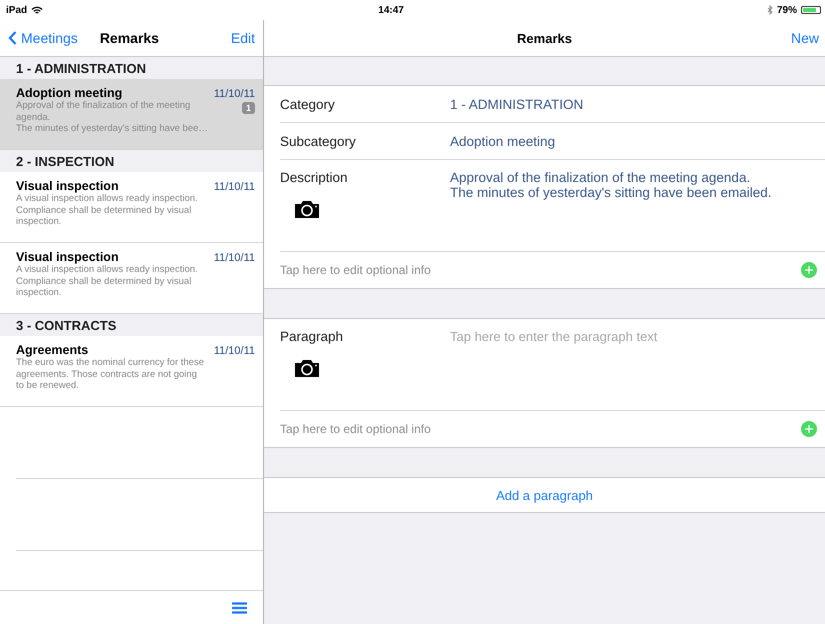 The height and width of the screenshot is (624, 825). Describe the element at coordinates (308, 104) in the screenshot. I see `field-label: Category` at that location.